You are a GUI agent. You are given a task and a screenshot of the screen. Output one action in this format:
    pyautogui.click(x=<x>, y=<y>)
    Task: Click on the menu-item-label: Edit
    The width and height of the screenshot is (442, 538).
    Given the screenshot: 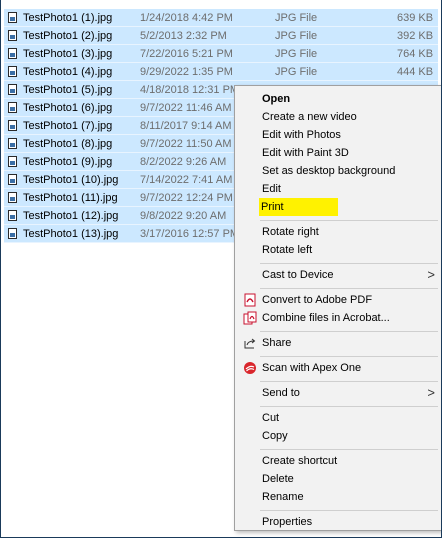 What is the action you would take?
    pyautogui.click(x=271, y=189)
    